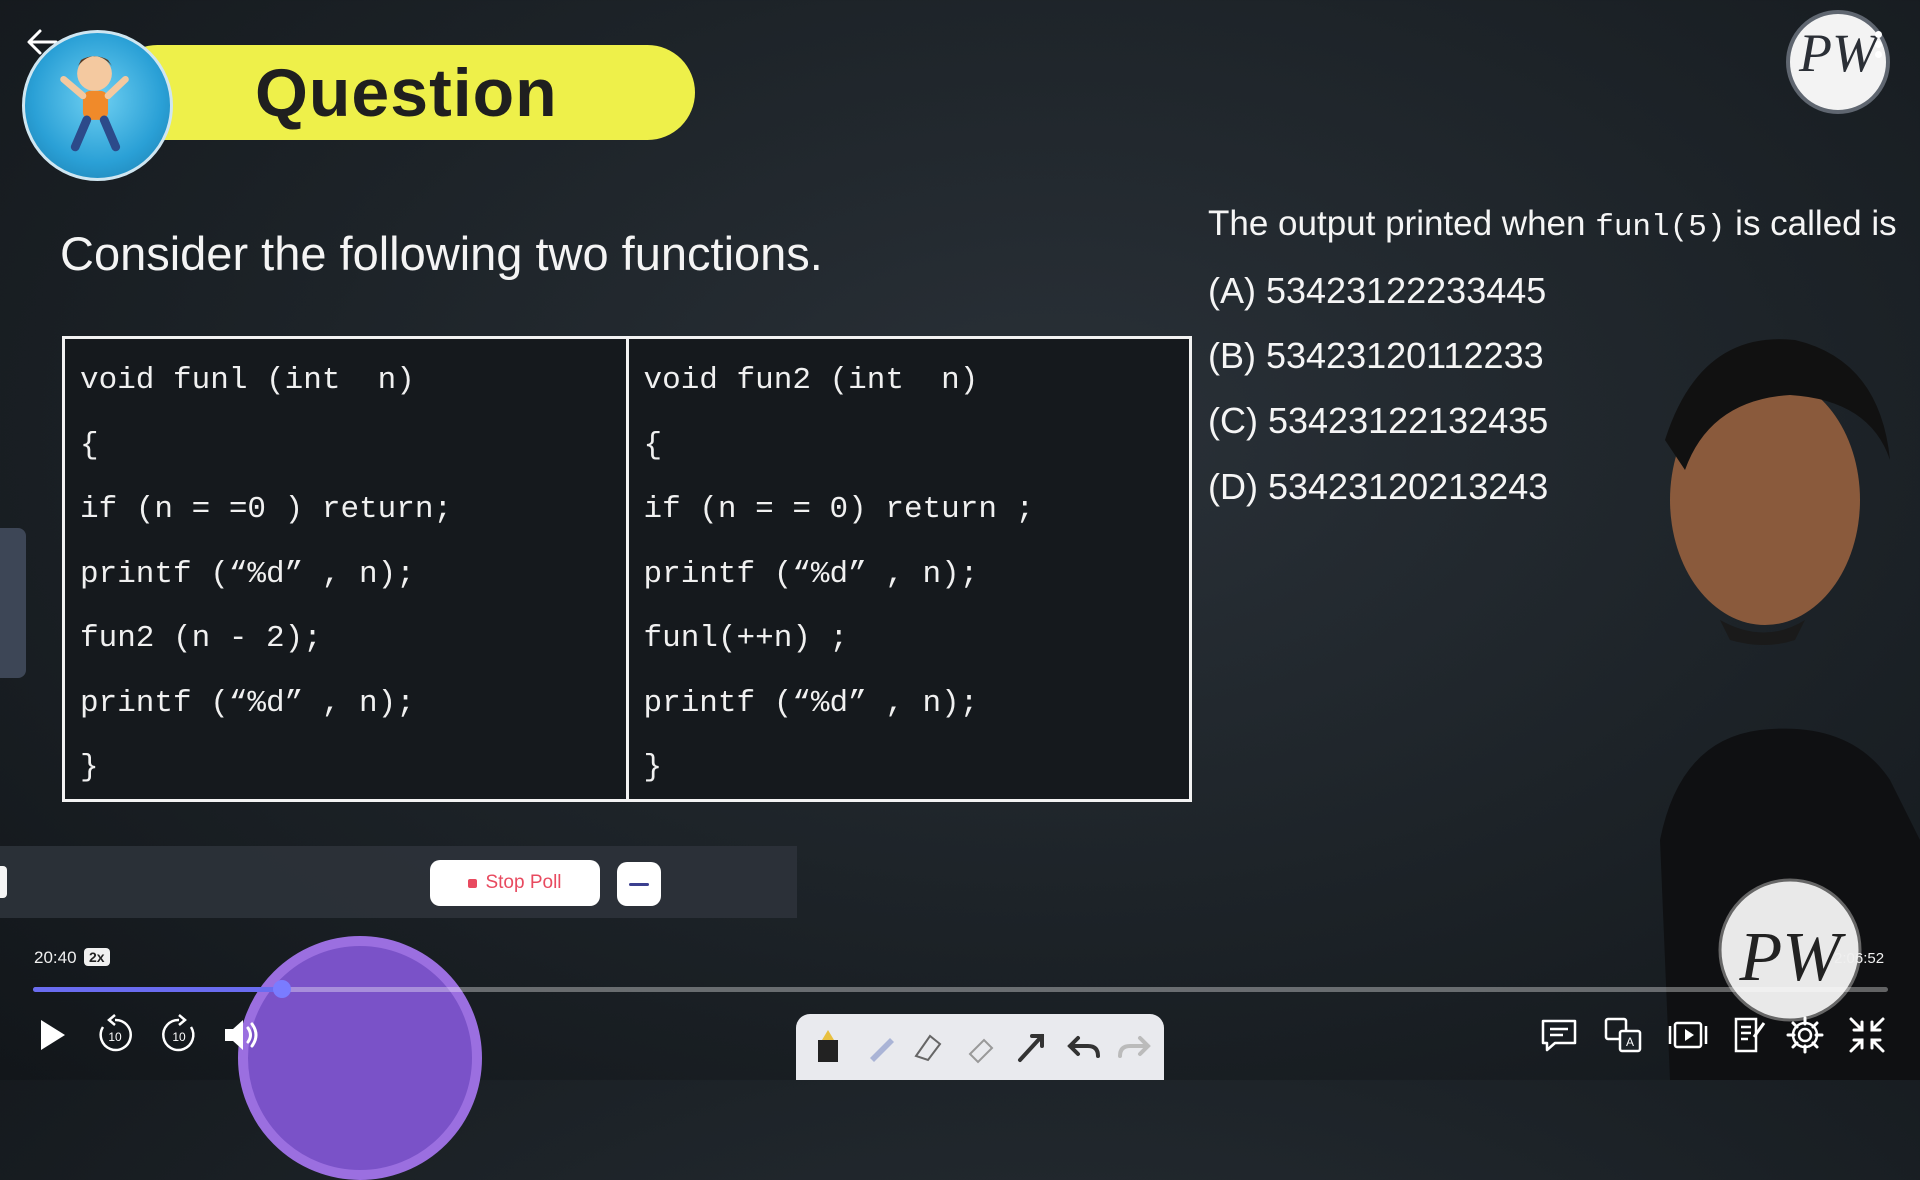 The width and height of the screenshot is (1920, 1180). Describe the element at coordinates (1878, 34) in the screenshot. I see `more-vertical-icon` at that location.